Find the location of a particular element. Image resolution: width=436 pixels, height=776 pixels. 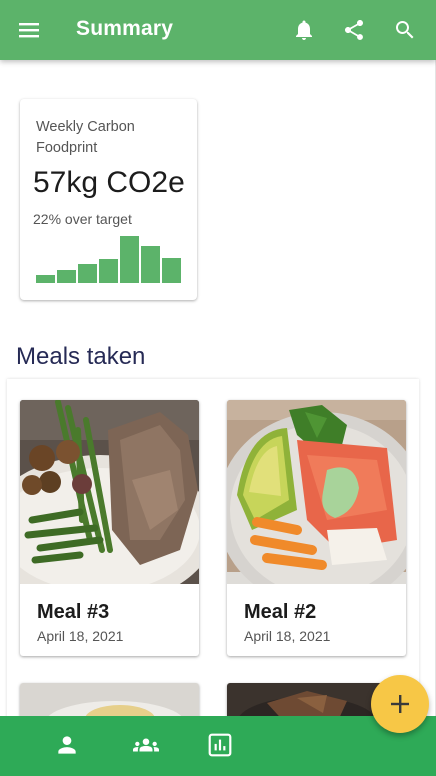

group-icon is located at coordinates (146, 745).